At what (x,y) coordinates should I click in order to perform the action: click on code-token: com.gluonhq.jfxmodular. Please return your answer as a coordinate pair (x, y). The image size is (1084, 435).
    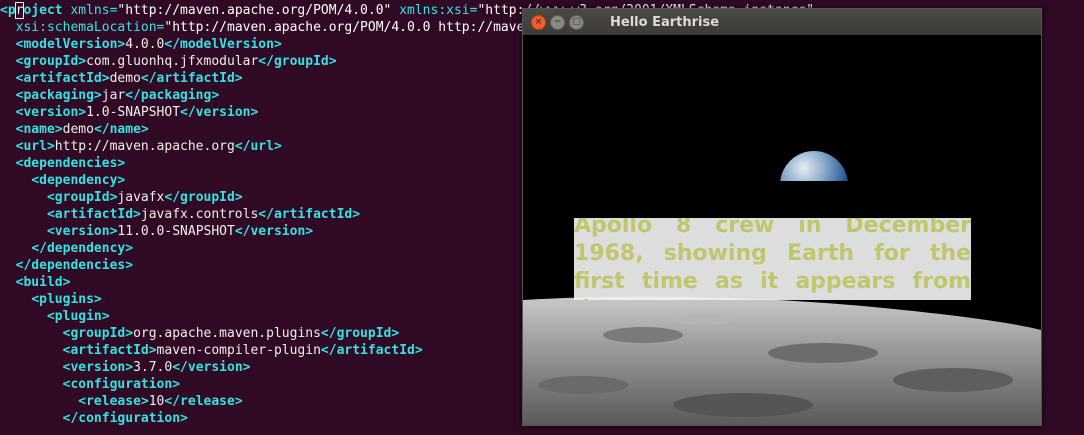
    Looking at the image, I should click on (172, 61).